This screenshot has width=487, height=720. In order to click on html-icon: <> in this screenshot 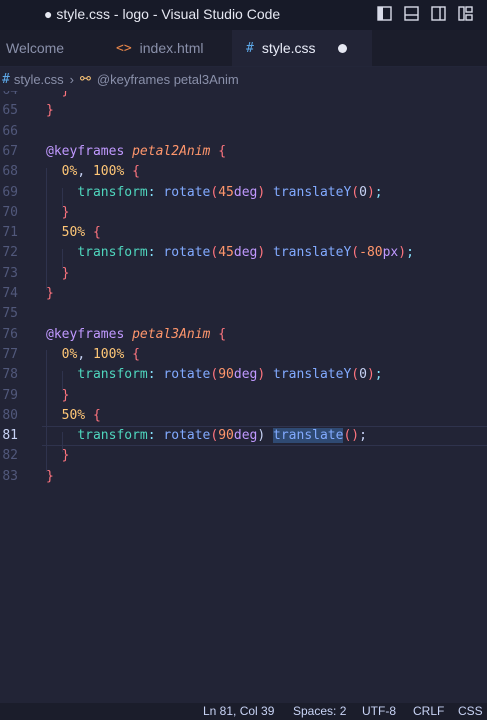, I will do `click(124, 48)`.